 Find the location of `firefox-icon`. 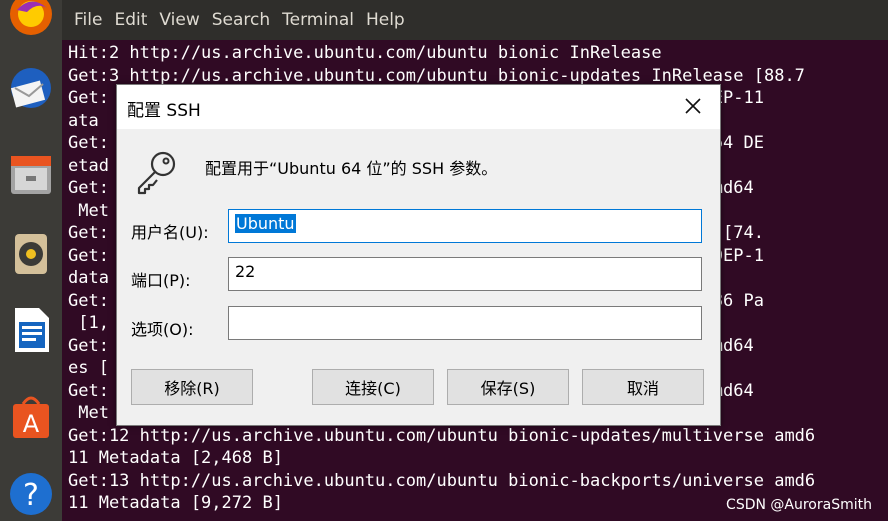

firefox-icon is located at coordinates (31, 19).